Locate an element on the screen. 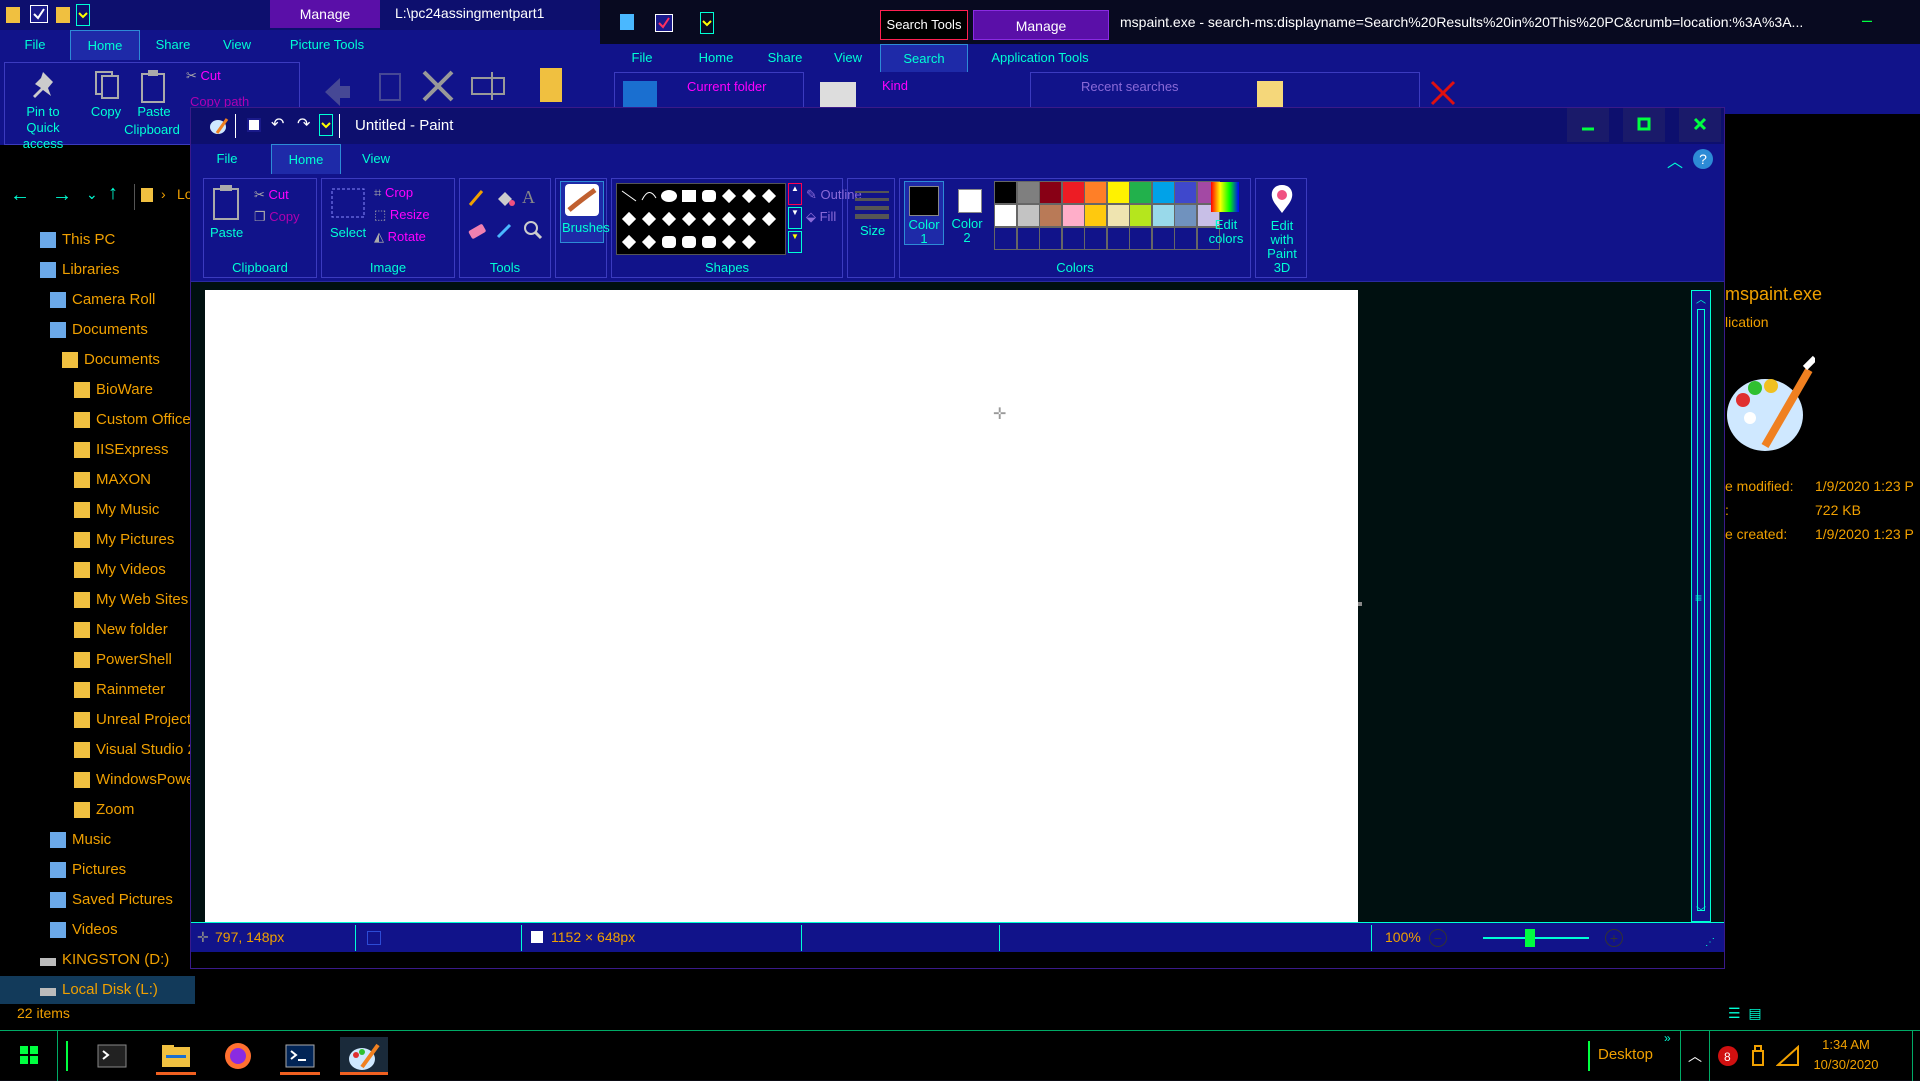  tree-item: KINGSTON (D:) is located at coordinates (97, 960).